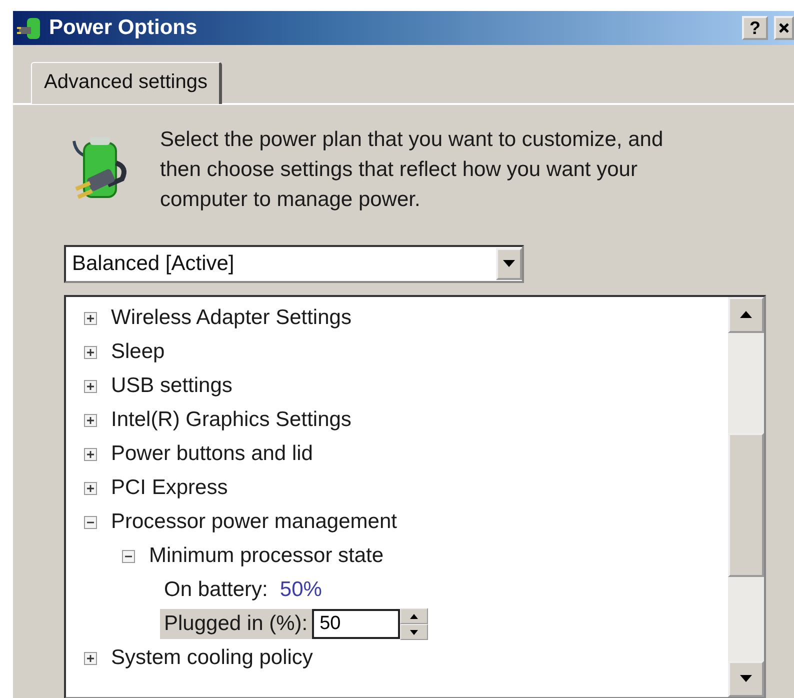  I want to click on vertical-scrollbar, so click(746, 497).